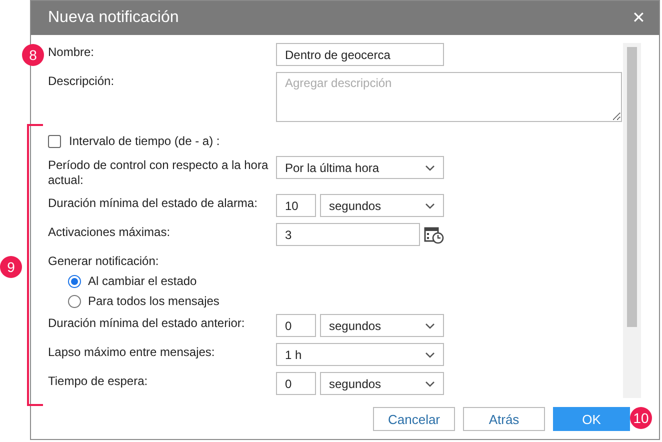 The height and width of the screenshot is (442, 662). Describe the element at coordinates (82, 81) in the screenshot. I see `field-label: Descripción:` at that location.